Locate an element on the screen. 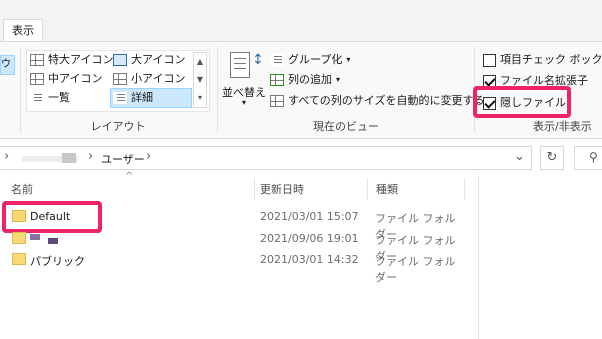 This screenshot has height=339, width=602. item-checkboxes-checkbox is located at coordinates (489, 60).